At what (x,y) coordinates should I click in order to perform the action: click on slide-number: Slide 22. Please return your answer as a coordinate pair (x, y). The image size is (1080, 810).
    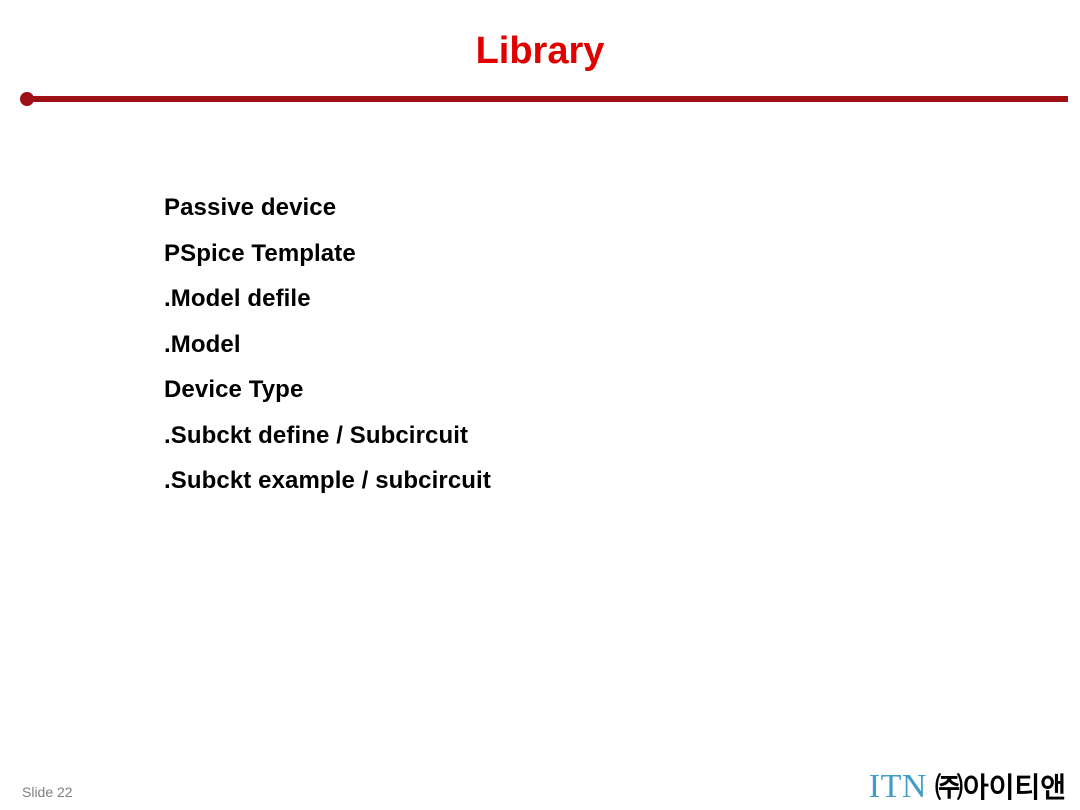
    Looking at the image, I should click on (47, 792).